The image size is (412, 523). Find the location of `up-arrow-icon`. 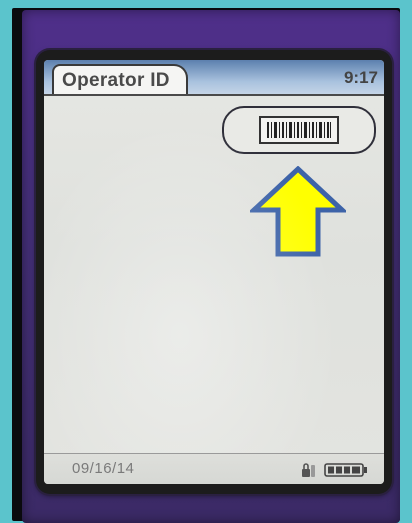

up-arrow-icon is located at coordinates (298, 214).